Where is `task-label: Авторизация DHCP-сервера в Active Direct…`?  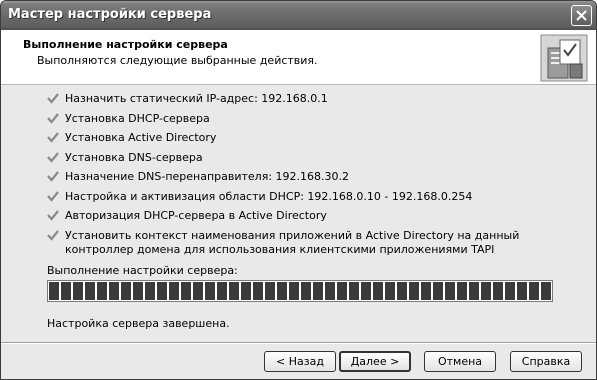 task-label: Авторизация DHCP-сервера в Active Direct… is located at coordinates (196, 215).